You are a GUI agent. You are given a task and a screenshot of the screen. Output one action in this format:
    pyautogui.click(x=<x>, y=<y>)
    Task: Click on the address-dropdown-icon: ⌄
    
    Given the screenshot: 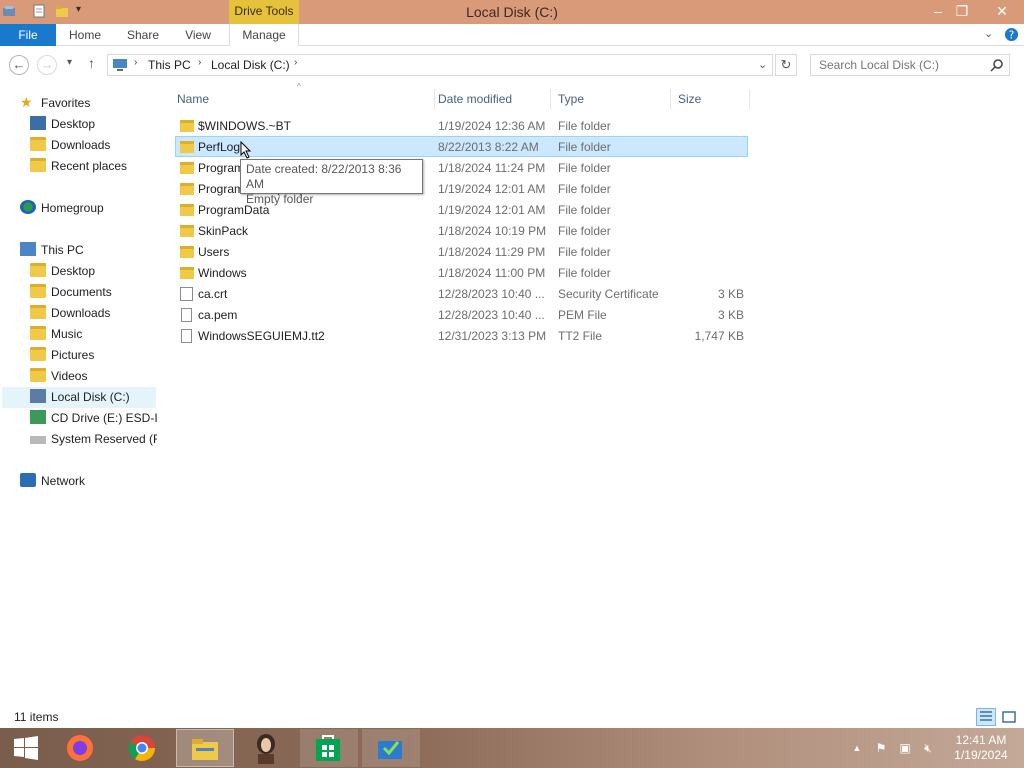 What is the action you would take?
    pyautogui.click(x=762, y=64)
    